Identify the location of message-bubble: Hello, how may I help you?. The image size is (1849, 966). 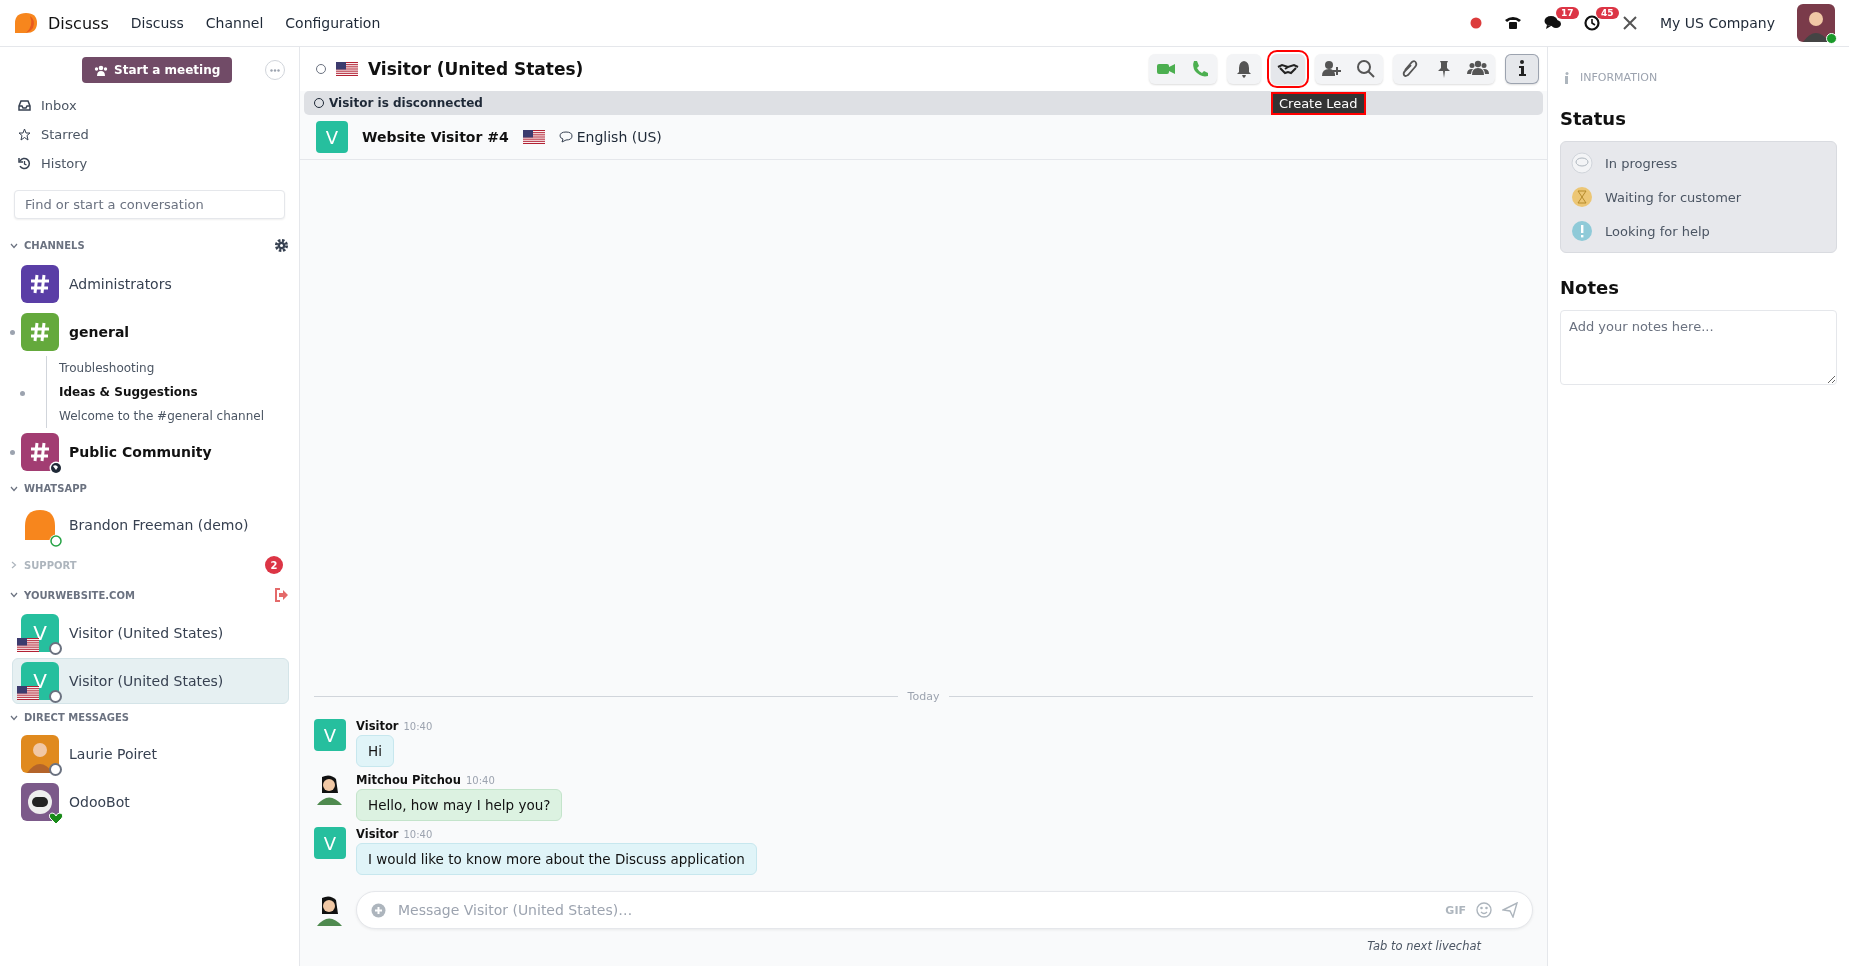
(459, 805).